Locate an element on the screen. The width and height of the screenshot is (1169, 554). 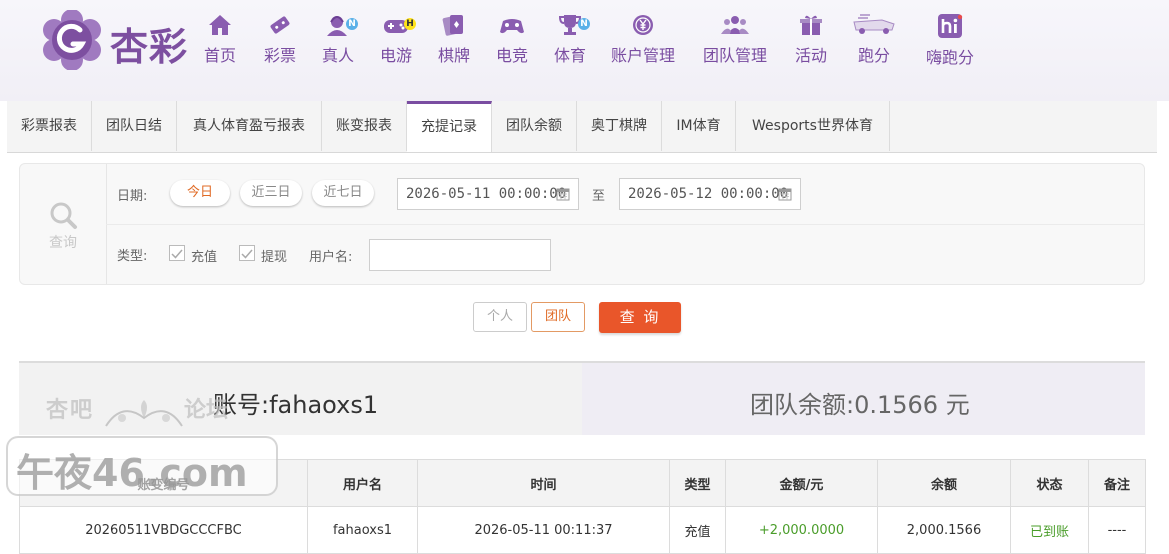
hot-badge: H is located at coordinates (410, 24).